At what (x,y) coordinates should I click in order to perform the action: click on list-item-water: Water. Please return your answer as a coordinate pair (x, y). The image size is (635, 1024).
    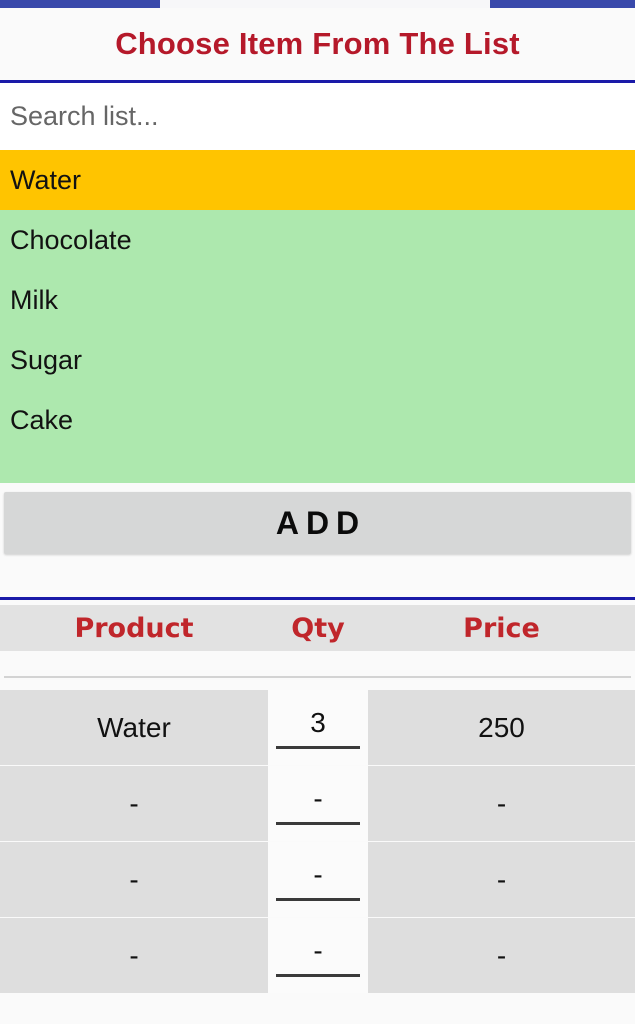
    Looking at the image, I should click on (317, 180).